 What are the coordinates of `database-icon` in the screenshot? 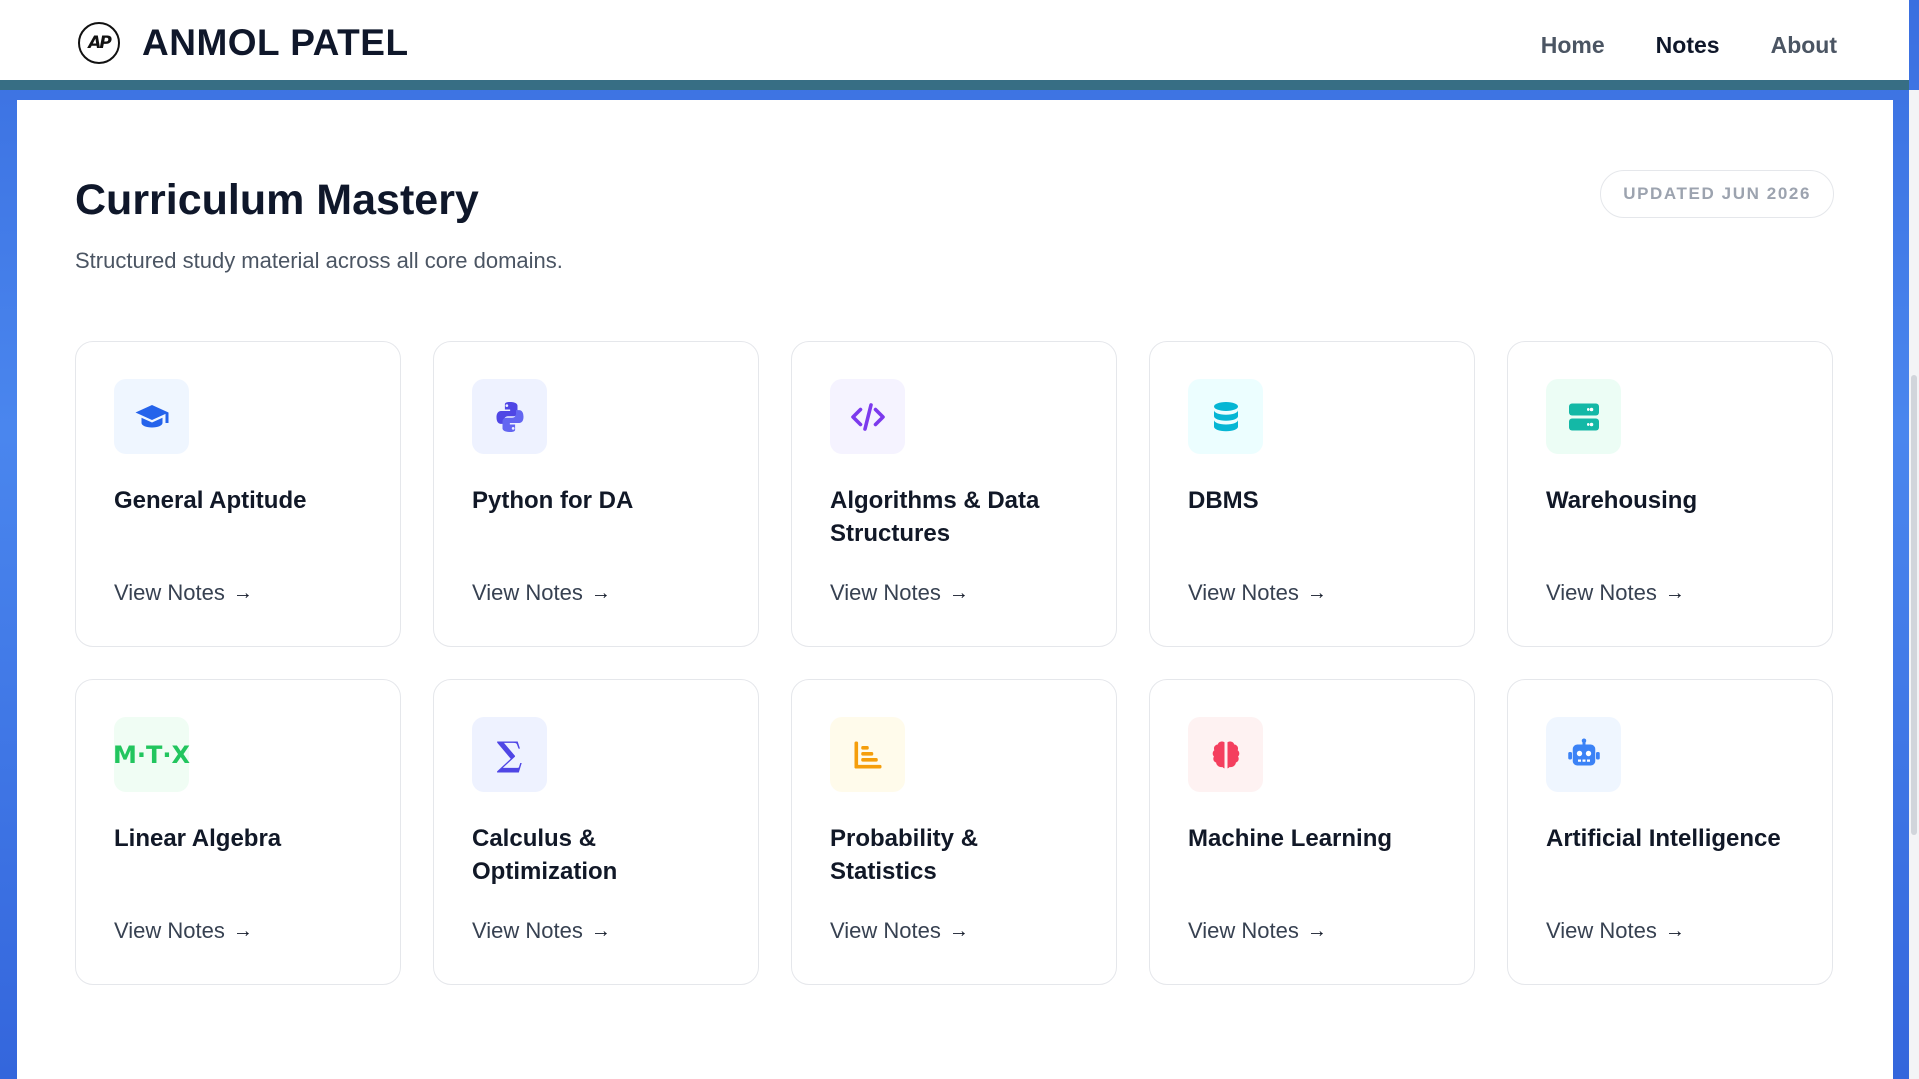 It's located at (1225, 416).